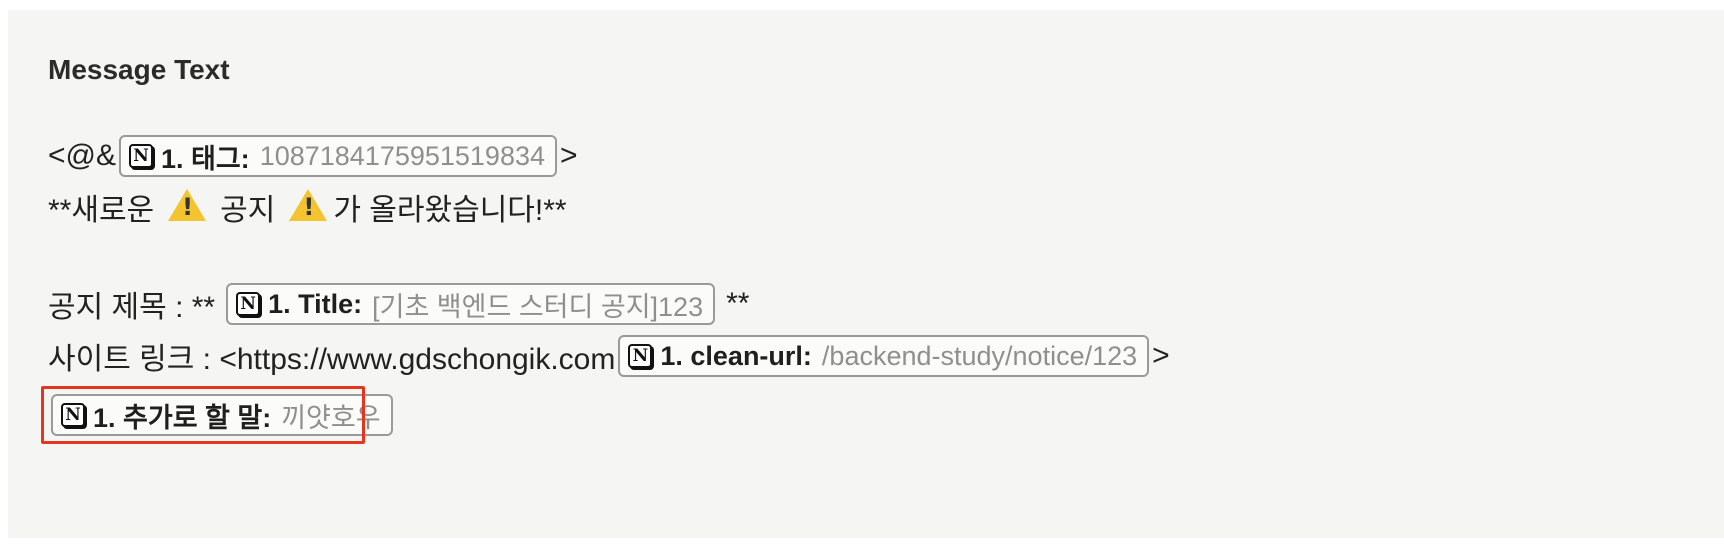 The width and height of the screenshot is (1724, 548). I want to click on text-segment: **새로운, so click(101, 210).